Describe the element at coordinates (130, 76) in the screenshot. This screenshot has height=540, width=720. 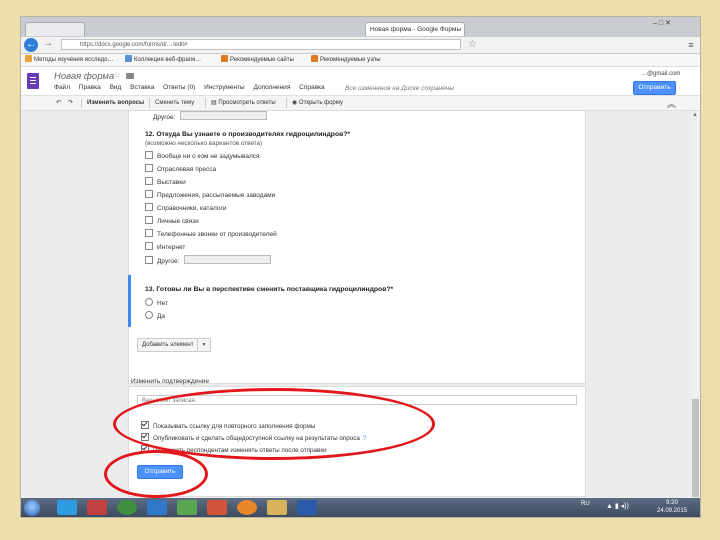
I see `folder-icon` at that location.